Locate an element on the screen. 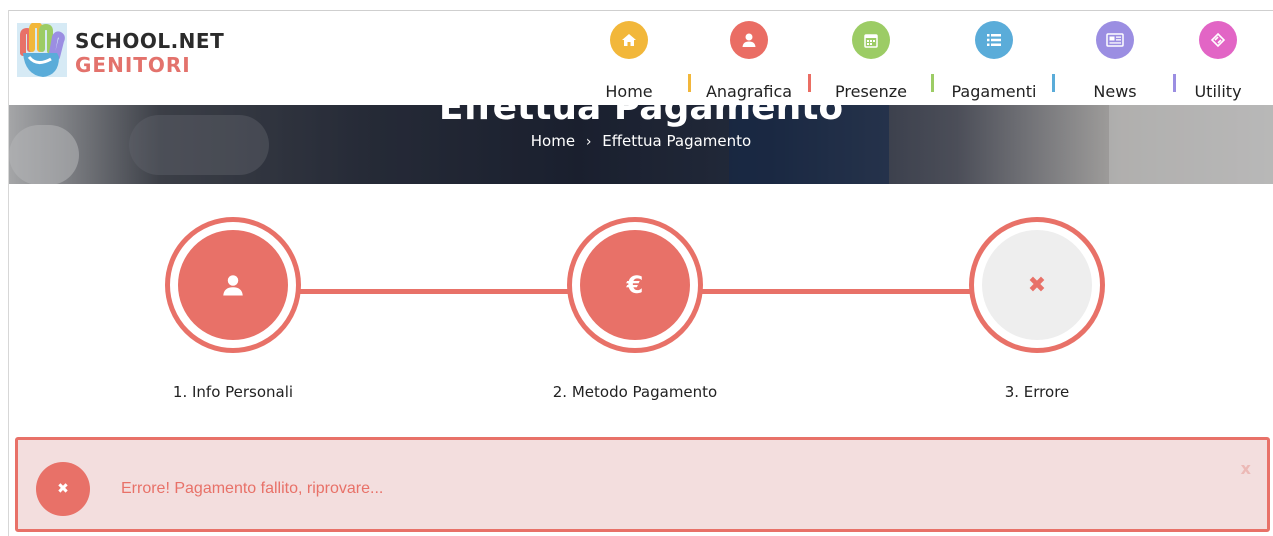 The height and width of the screenshot is (536, 1273). step-2-circle: € is located at coordinates (635, 285).